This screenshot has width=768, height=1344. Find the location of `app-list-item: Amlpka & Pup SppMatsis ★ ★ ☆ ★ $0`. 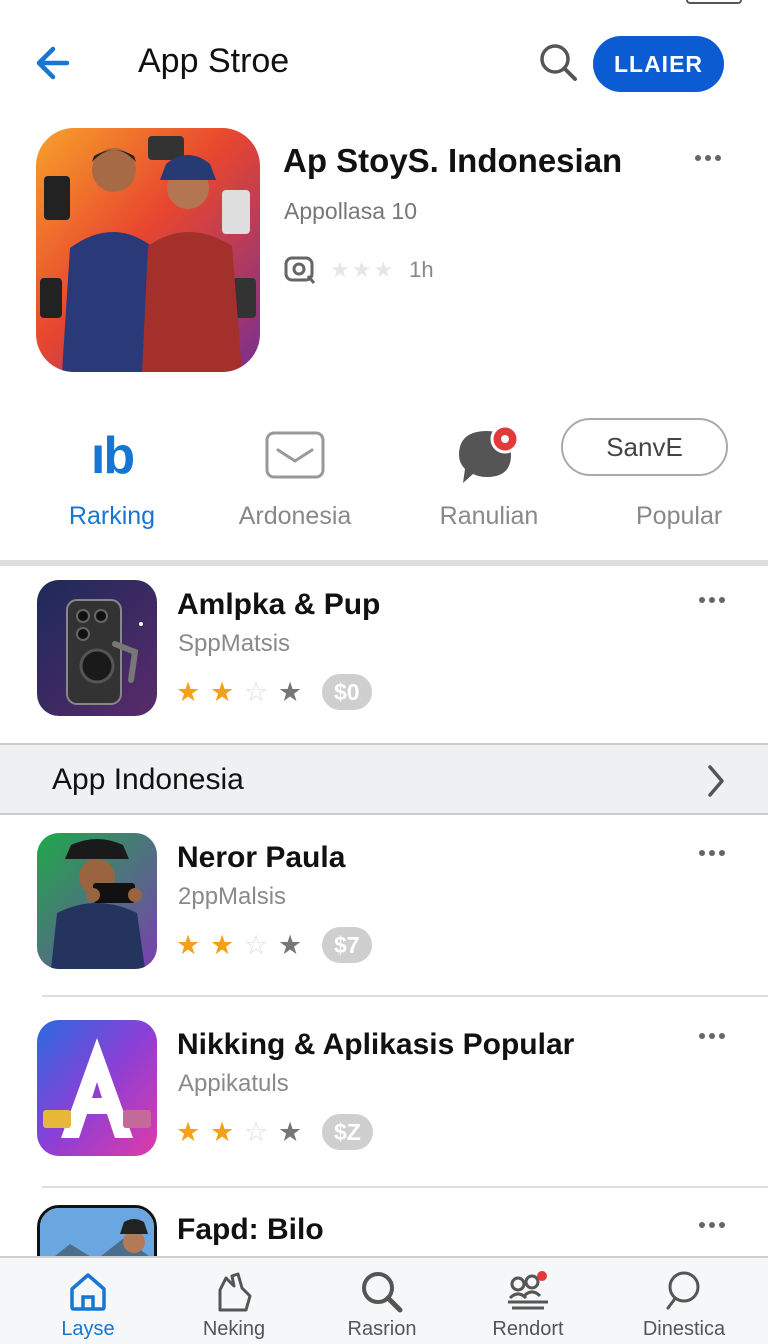

app-list-item: Amlpka & Pup SppMatsis ★ ★ ☆ ★ $0 is located at coordinates (384, 655).